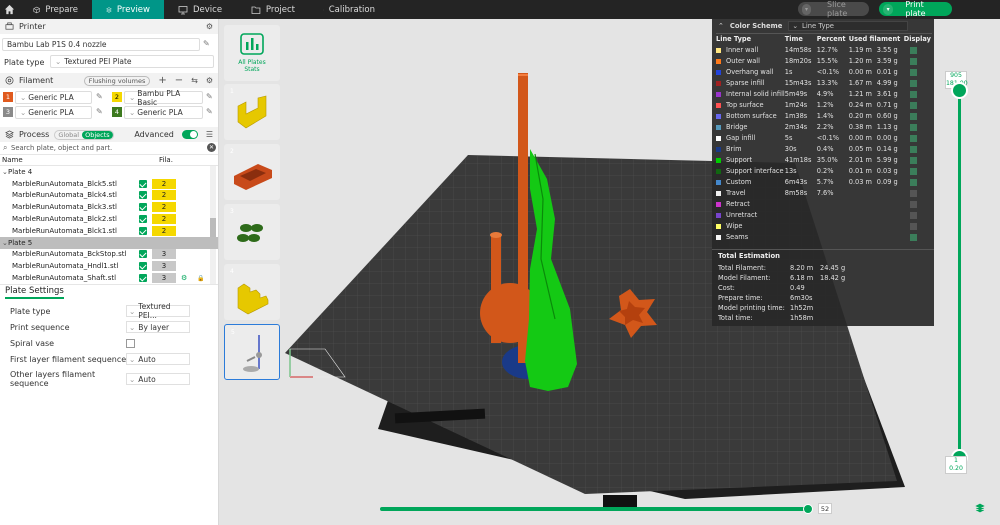  Describe the element at coordinates (209, 134) in the screenshot. I see `list-icon: ☰` at that location.